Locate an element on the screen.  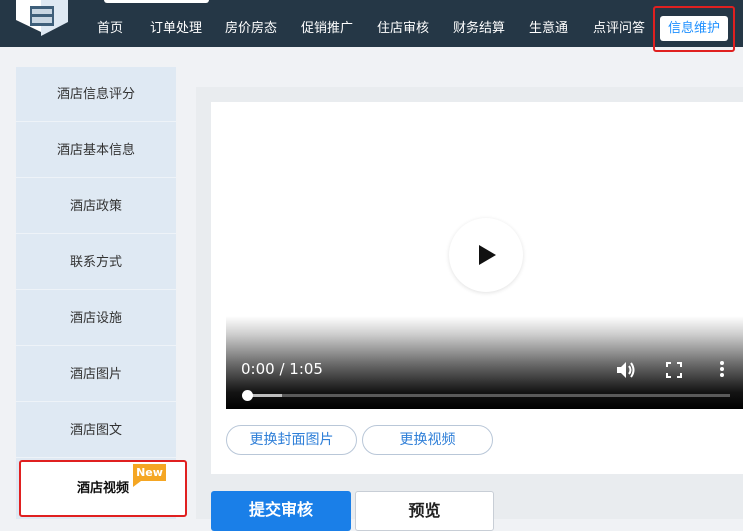
sidebar-item-basic-info: 酒店基本信息 is located at coordinates (96, 150).